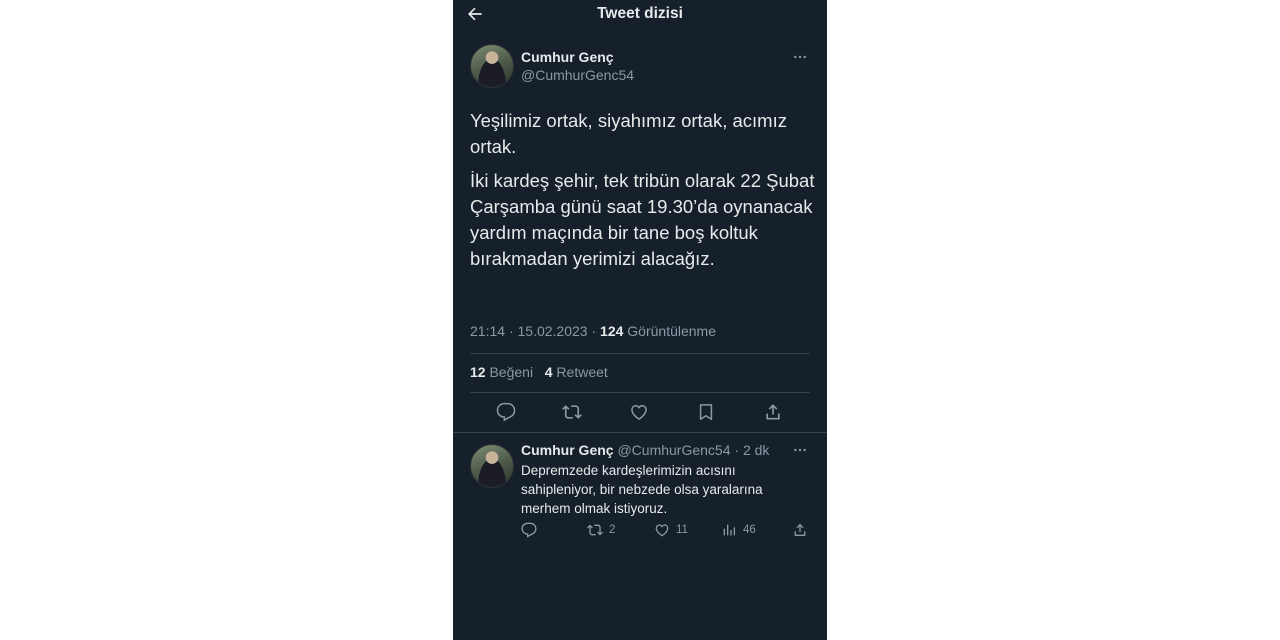  What do you see at coordinates (577, 75) in the screenshot?
I see `author-handle: @CumhurGenc54` at bounding box center [577, 75].